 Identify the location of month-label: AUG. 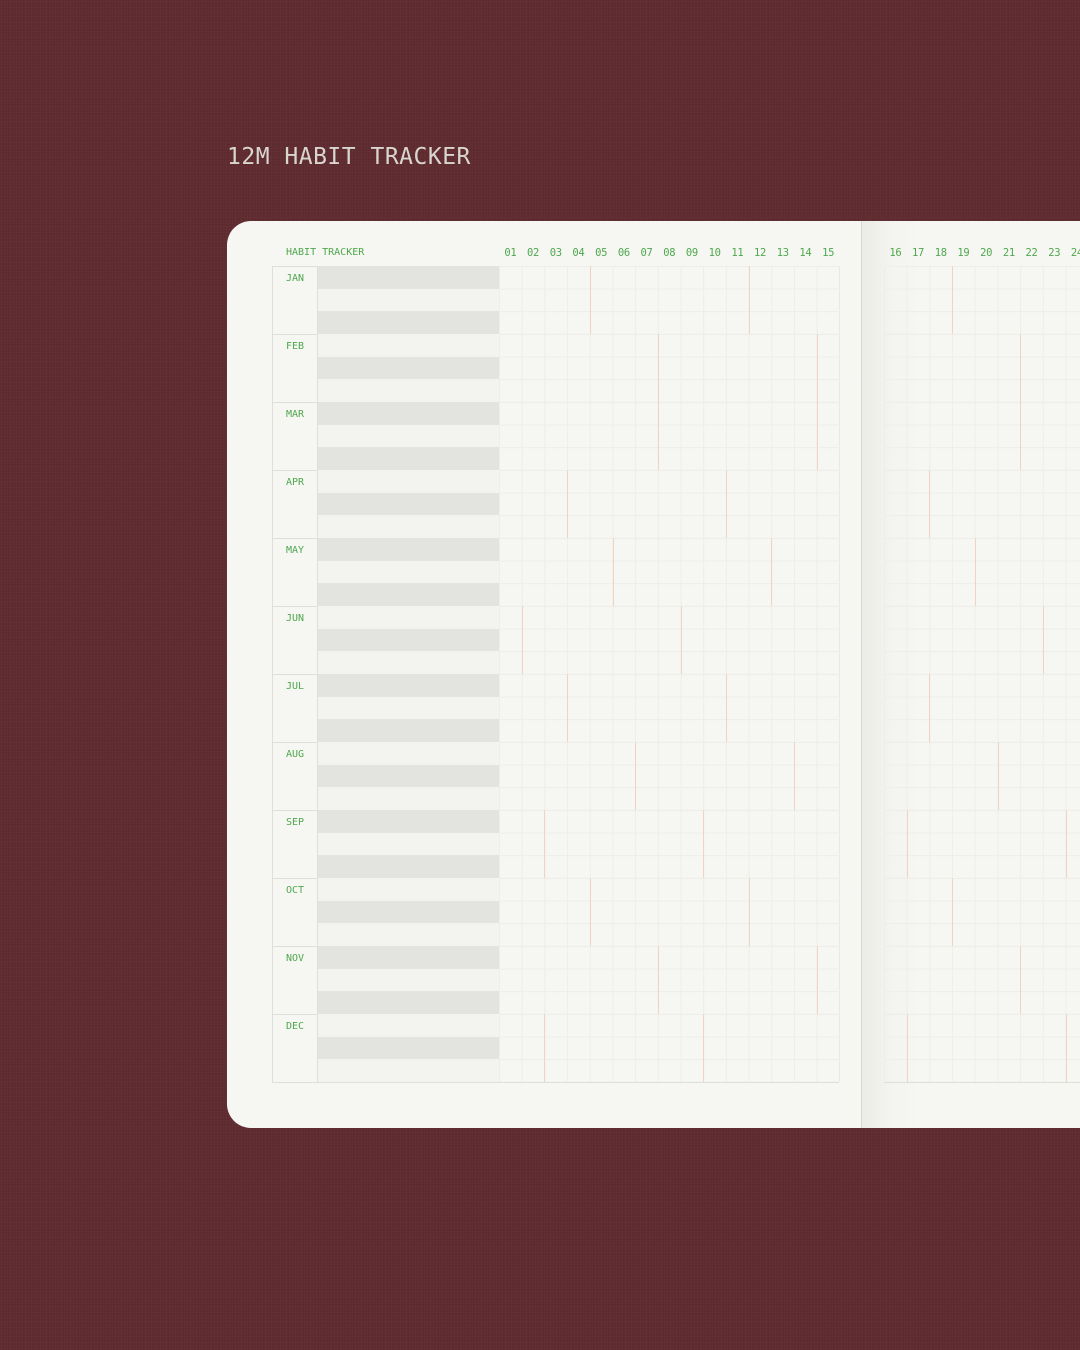
(295, 754).